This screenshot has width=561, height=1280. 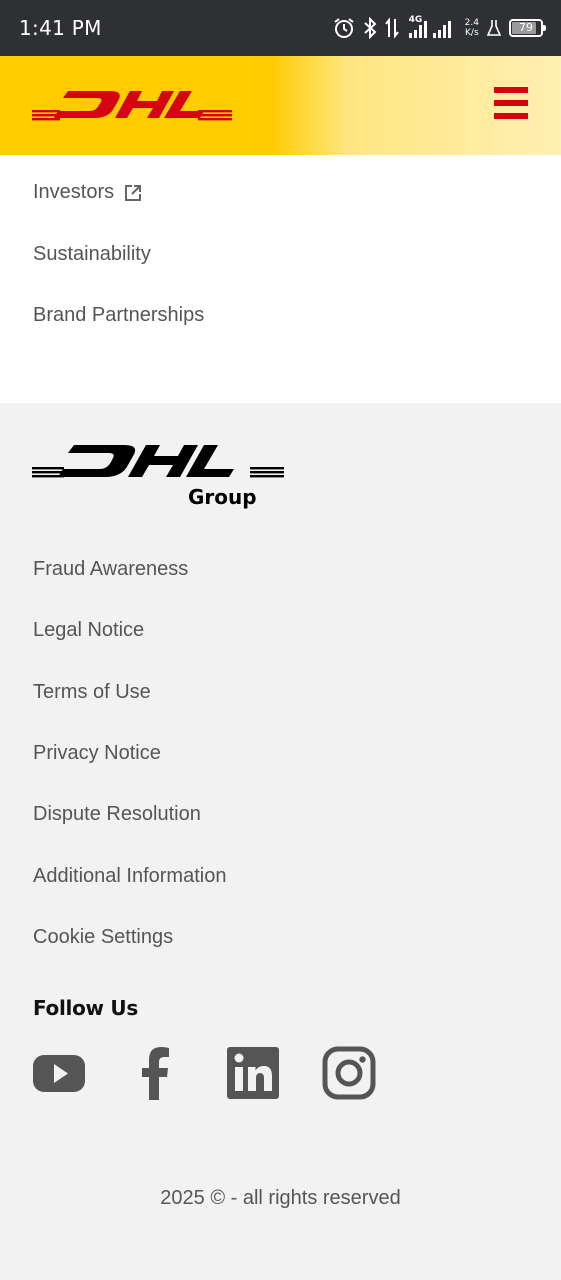 What do you see at coordinates (471, 23) in the screenshot?
I see `speed-value: 2.4` at bounding box center [471, 23].